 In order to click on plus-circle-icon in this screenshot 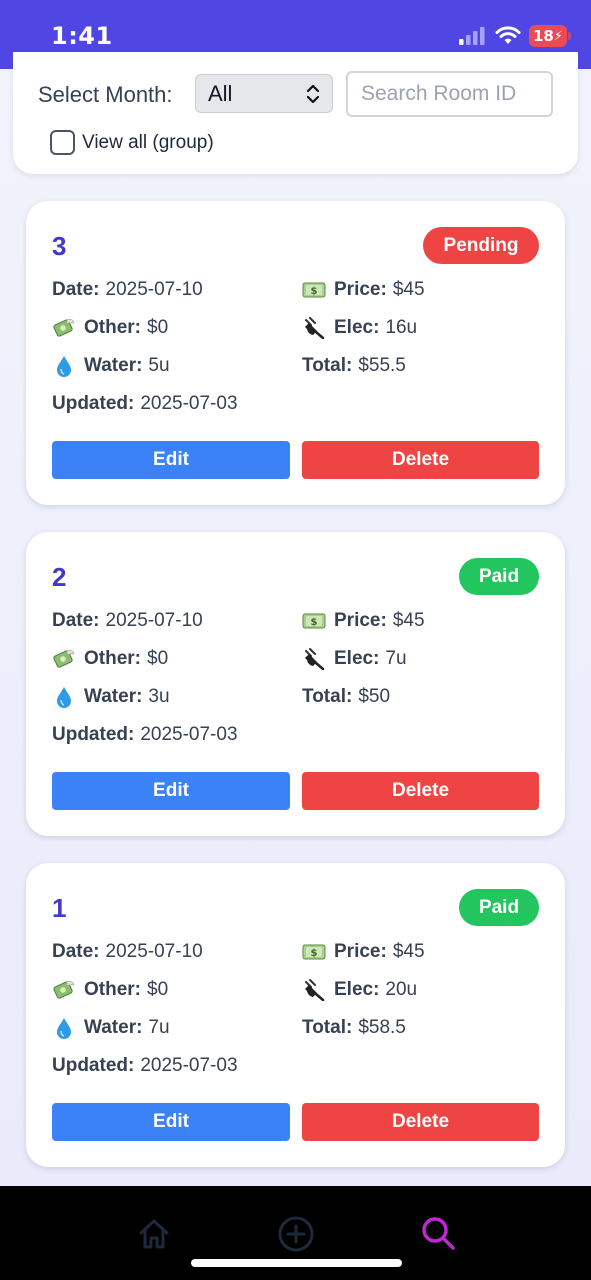, I will do `click(296, 1234)`.